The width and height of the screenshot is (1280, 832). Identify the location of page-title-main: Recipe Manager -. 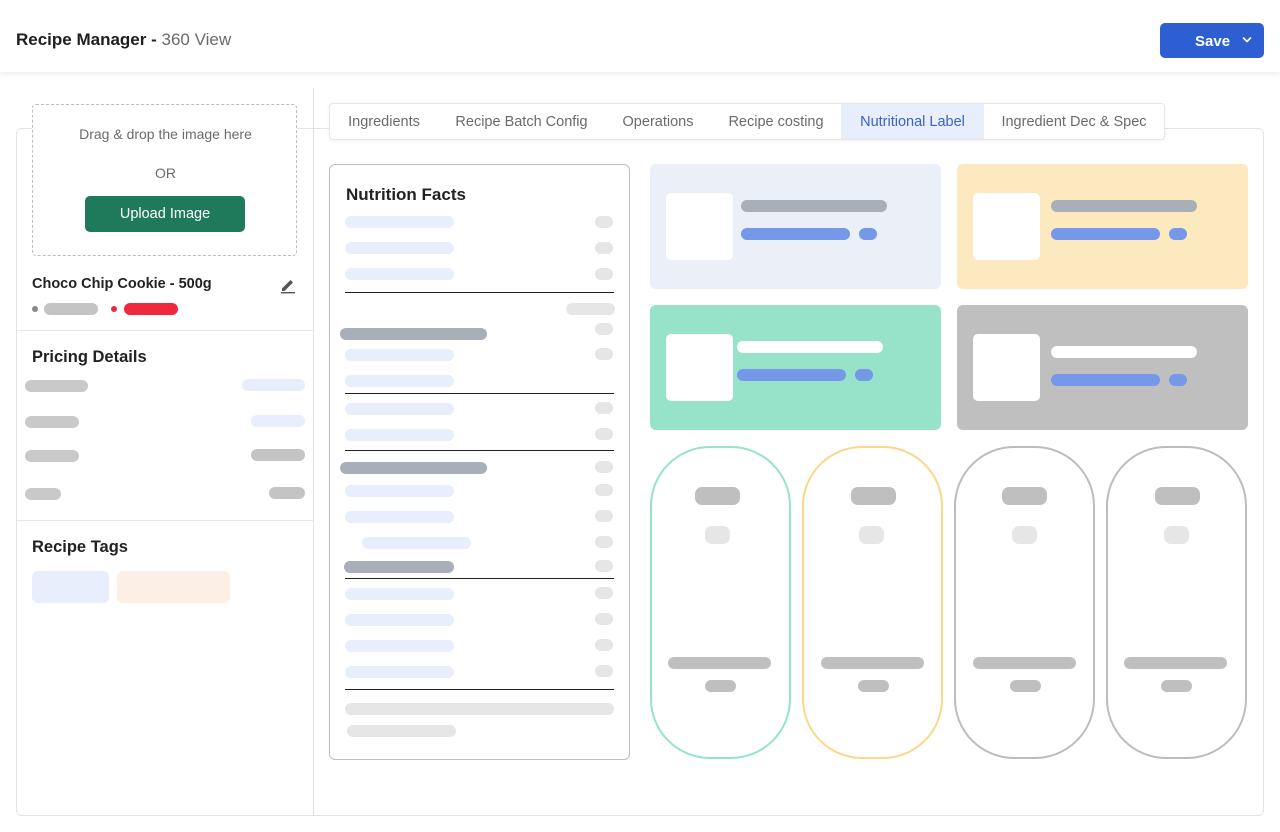
(89, 39).